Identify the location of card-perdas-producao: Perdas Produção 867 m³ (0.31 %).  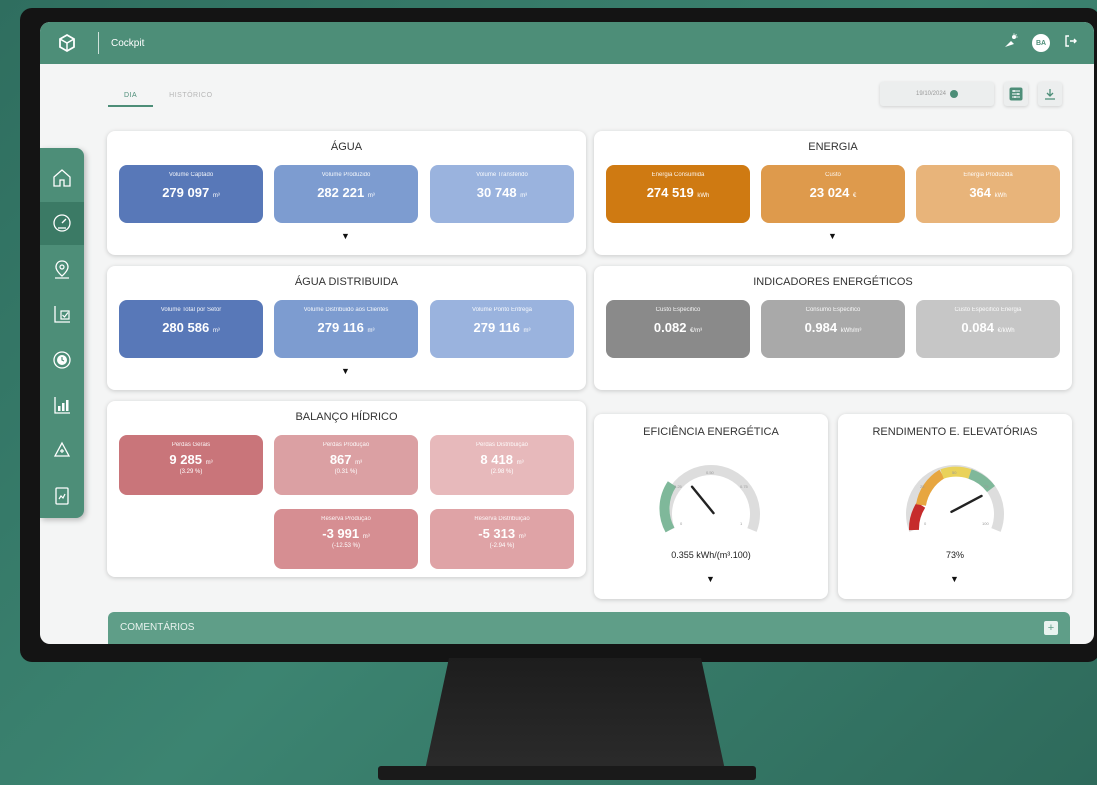
(346, 465).